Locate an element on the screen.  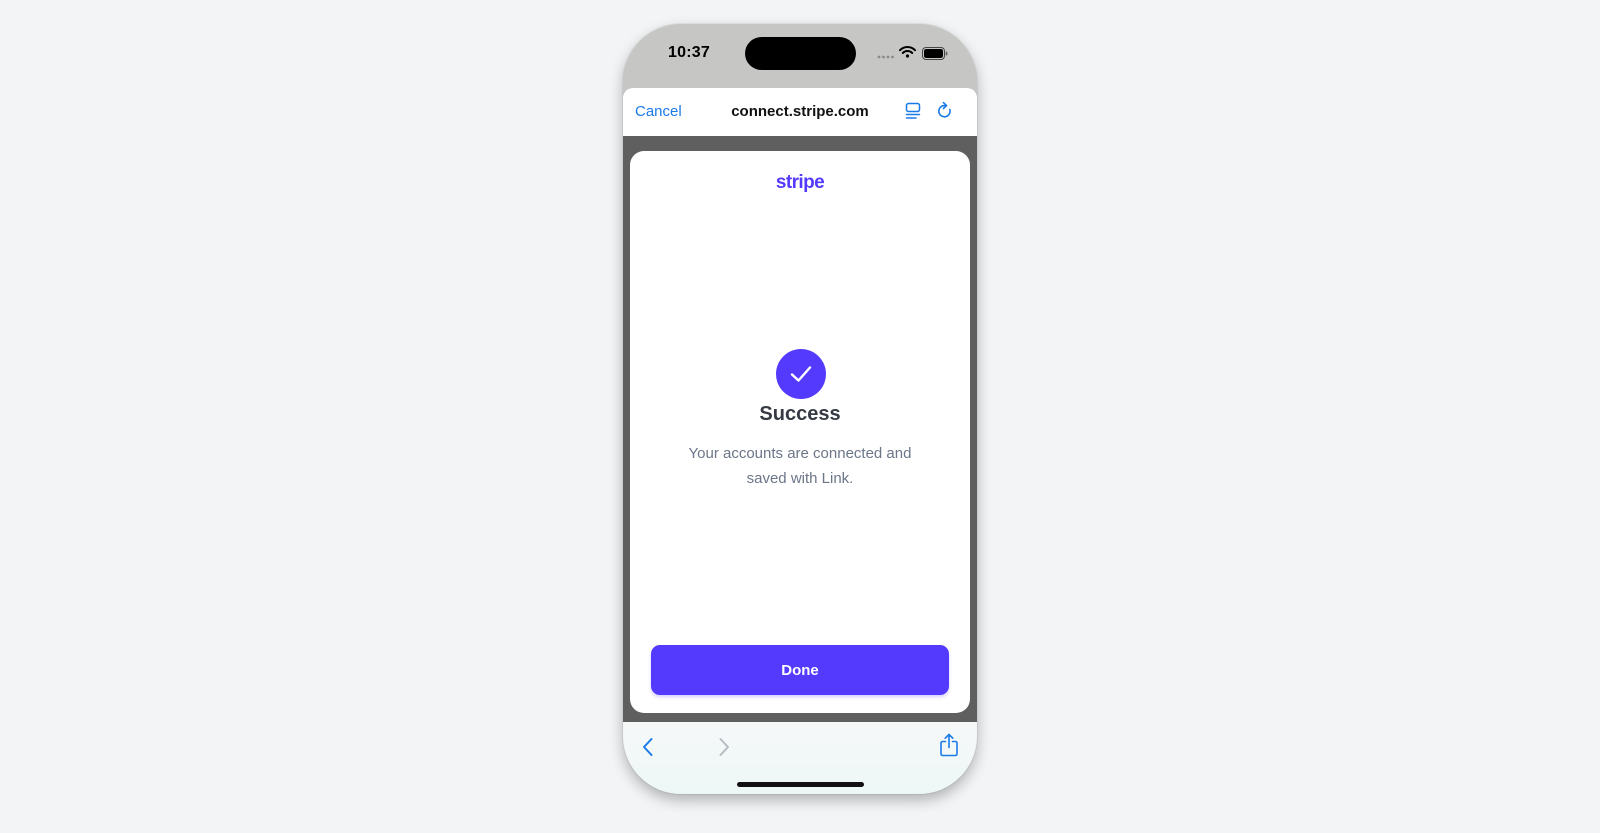
chevron-left-icon is located at coordinates (648, 747).